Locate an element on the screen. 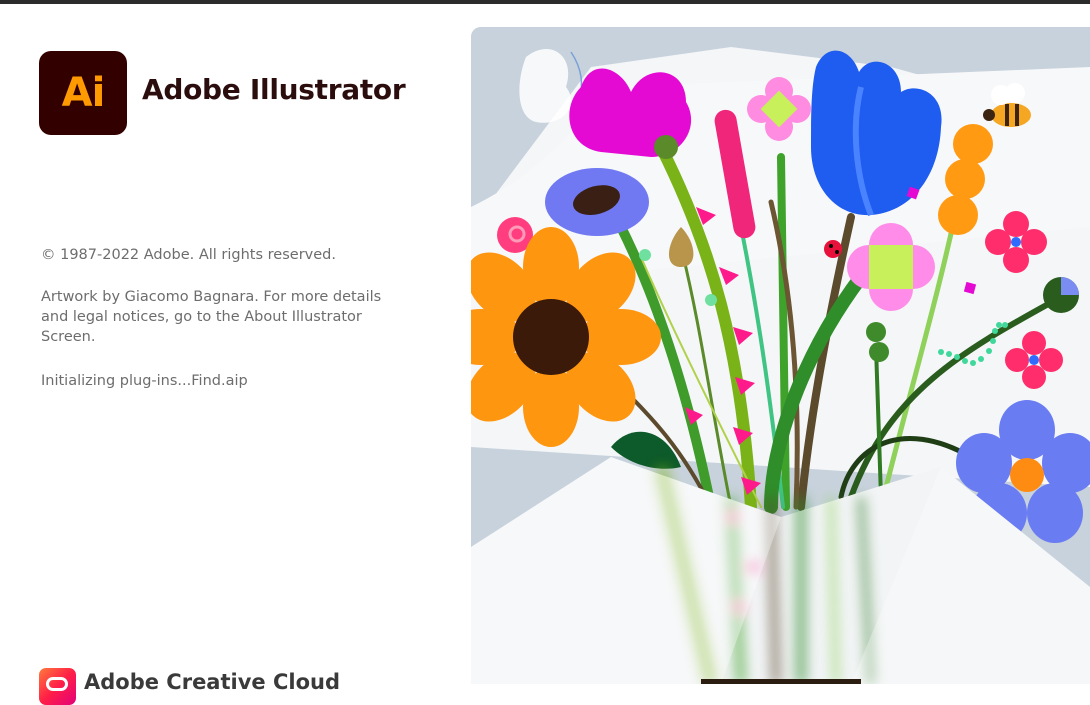 This screenshot has height=705, width=1090. illustrator-logo-icon: Ai is located at coordinates (83, 93).